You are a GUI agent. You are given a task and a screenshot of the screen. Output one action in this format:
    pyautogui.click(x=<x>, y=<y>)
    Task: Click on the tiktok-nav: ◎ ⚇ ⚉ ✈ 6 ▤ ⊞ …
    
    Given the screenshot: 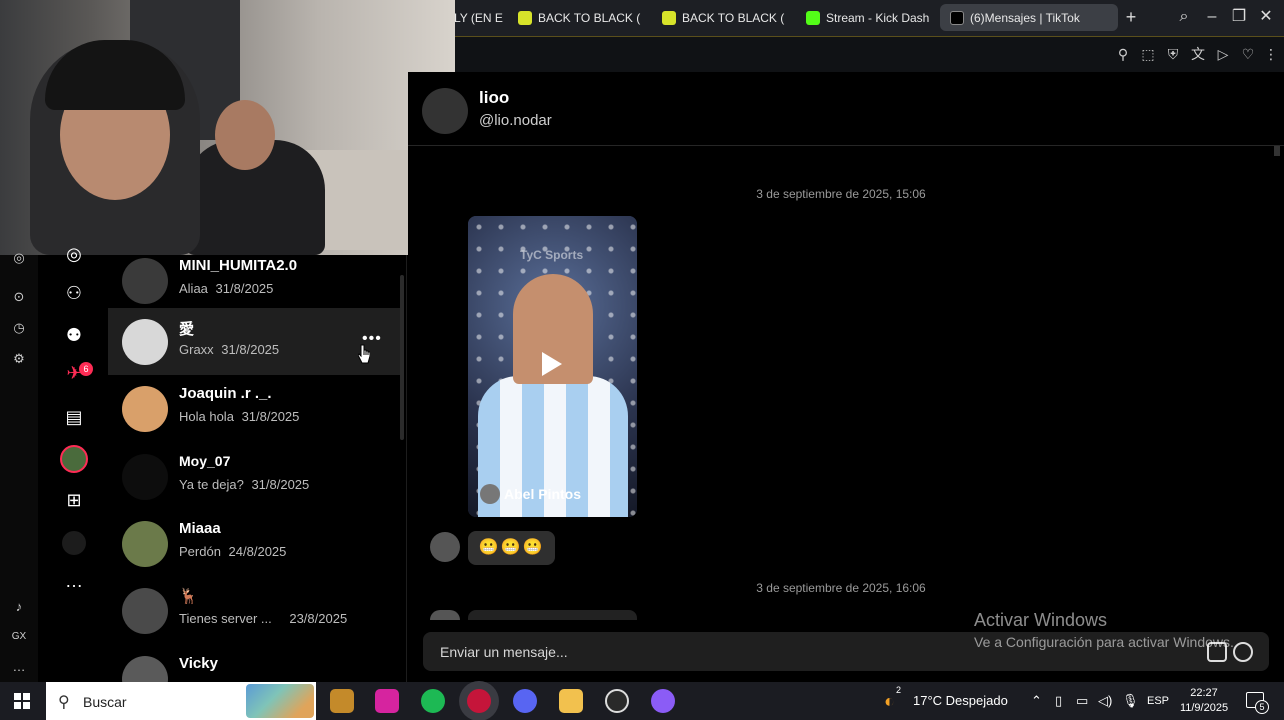 What is the action you would take?
    pyautogui.click(x=73, y=463)
    